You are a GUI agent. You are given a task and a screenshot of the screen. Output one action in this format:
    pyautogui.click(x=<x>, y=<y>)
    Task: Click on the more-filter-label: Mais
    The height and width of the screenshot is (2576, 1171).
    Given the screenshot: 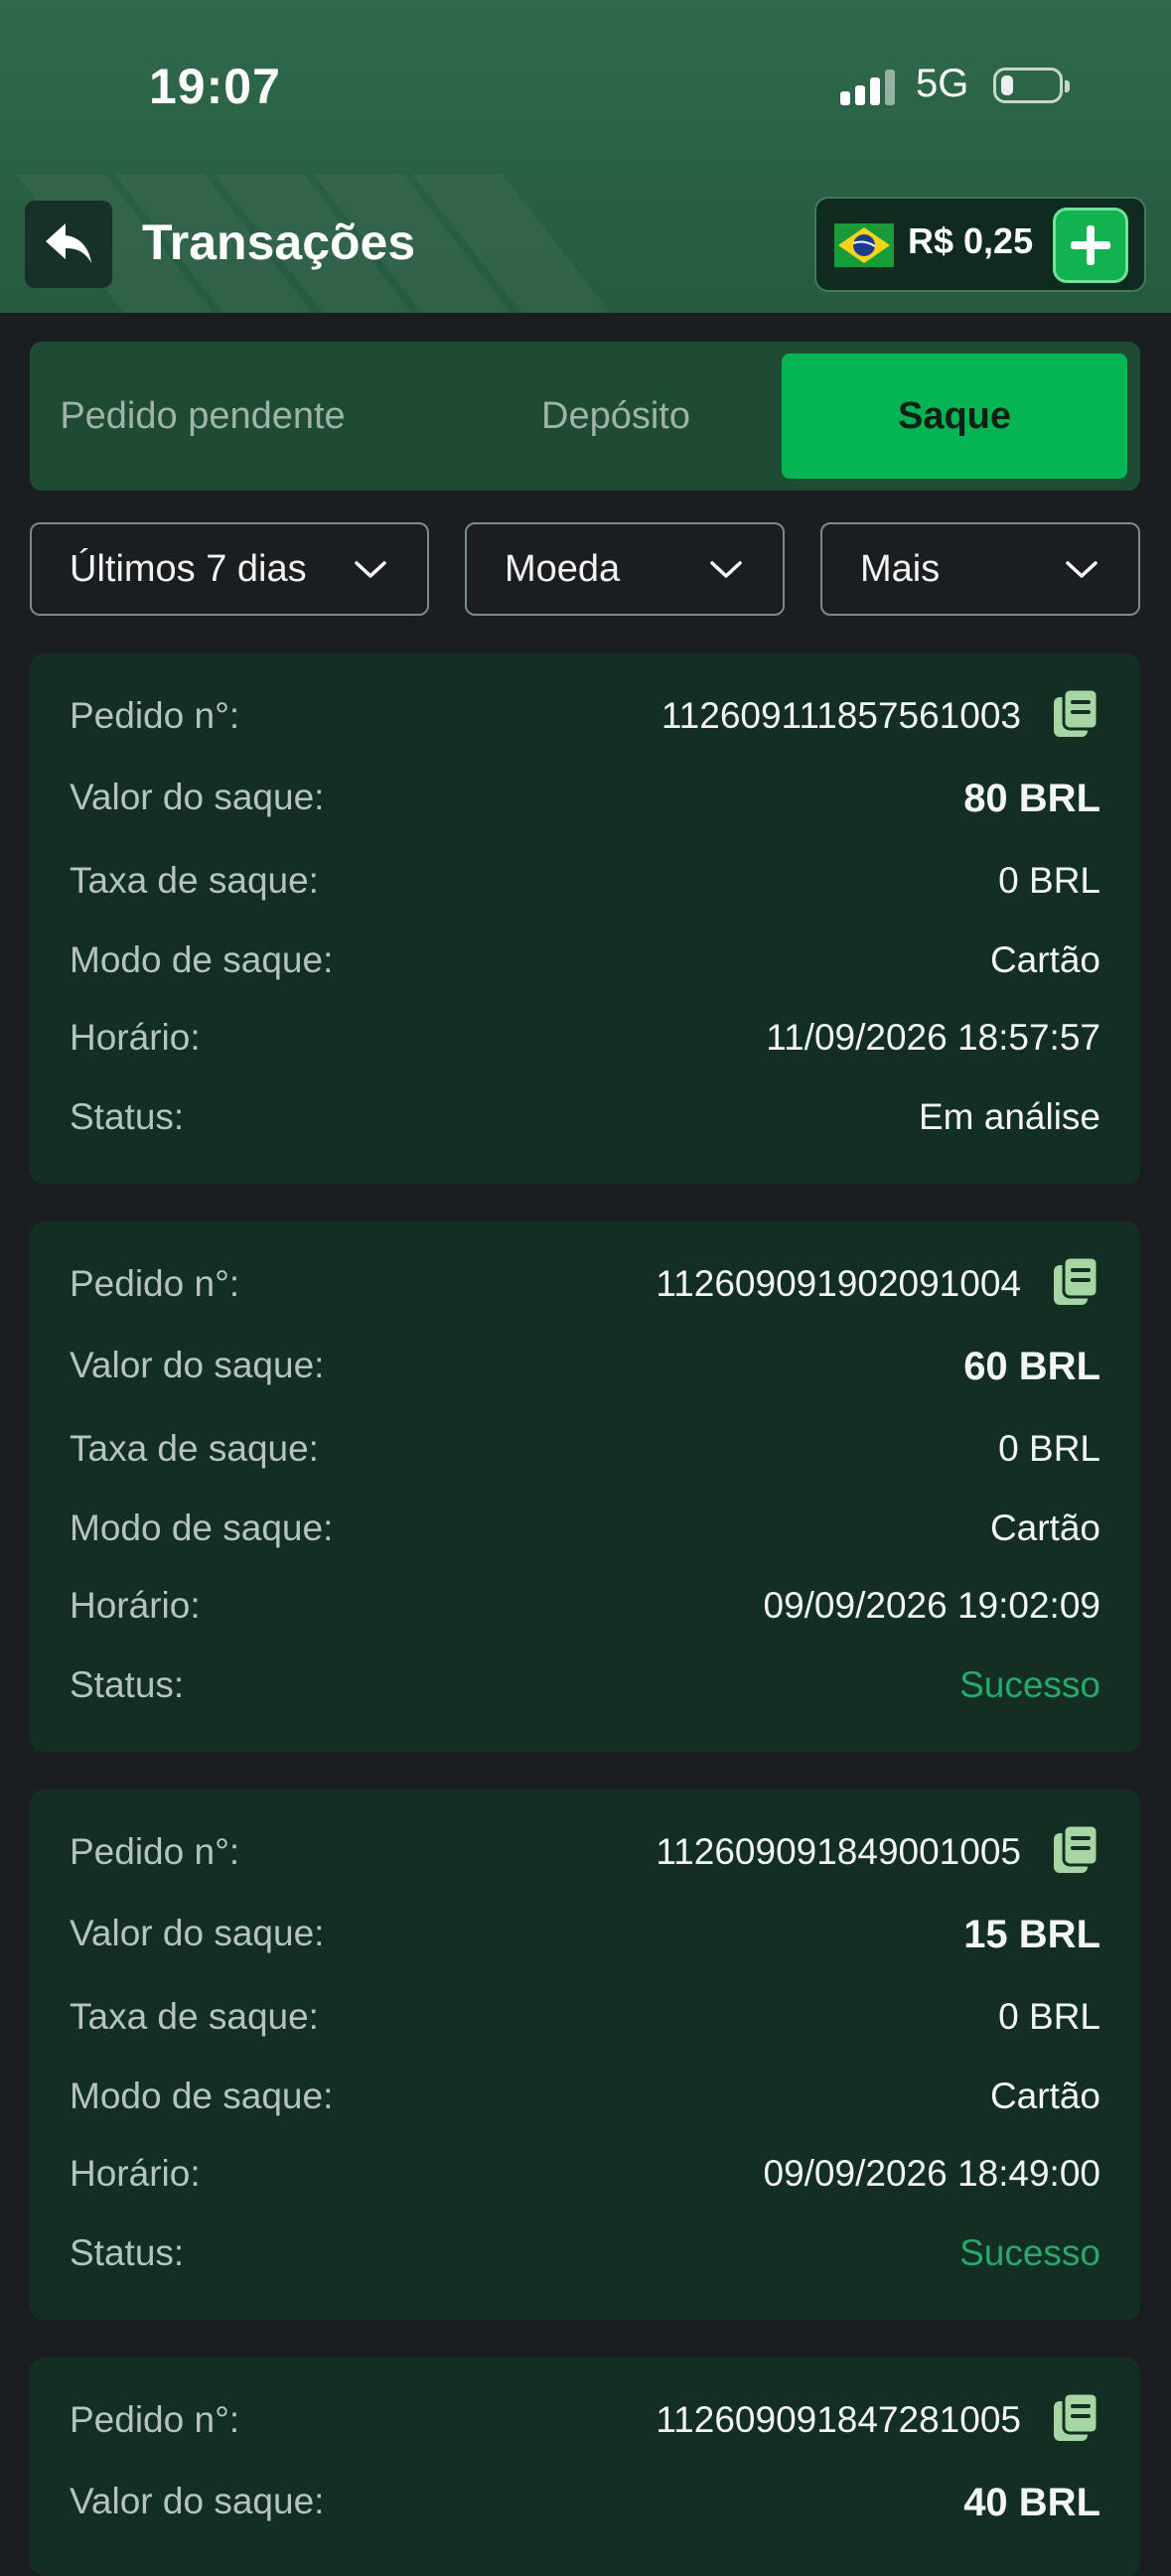 What is the action you would take?
    pyautogui.click(x=900, y=568)
    